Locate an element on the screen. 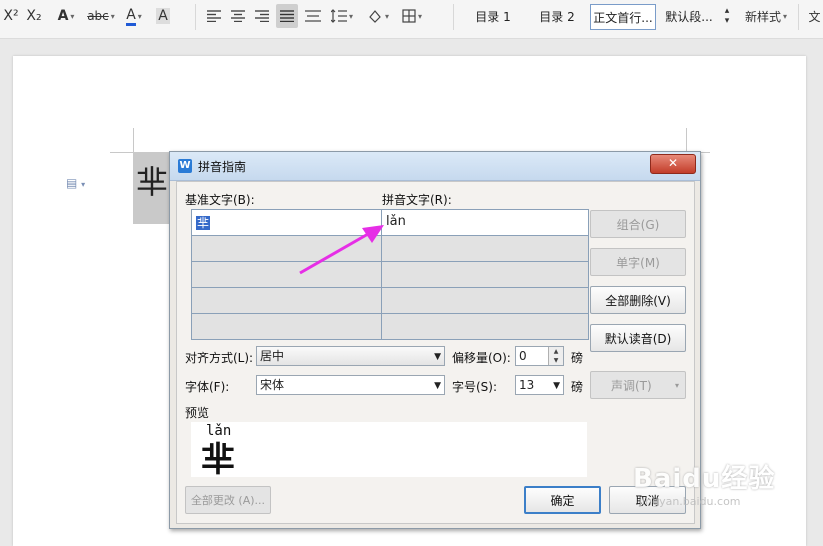 The image size is (823, 546). dialog-title: 拼音指南 is located at coordinates (222, 167).